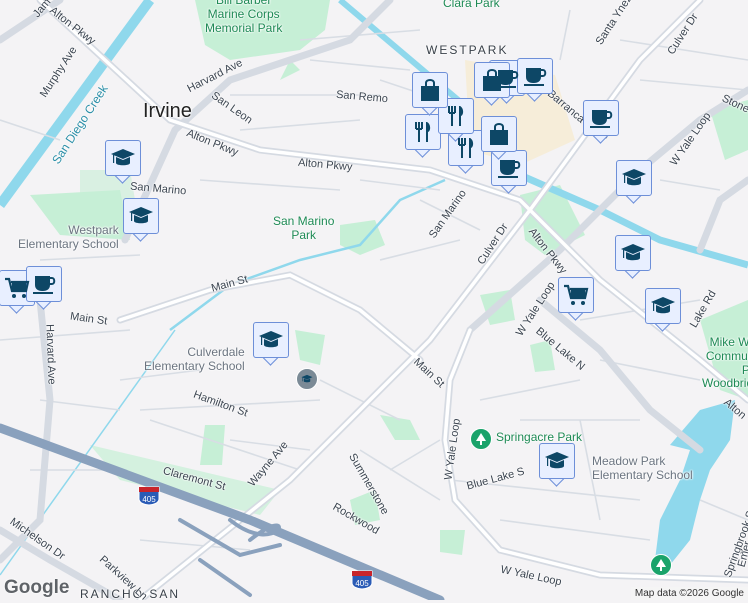 This screenshot has height=603, width=748. What do you see at coordinates (50, 354) in the screenshot?
I see `street-label: Harvard Ave` at bounding box center [50, 354].